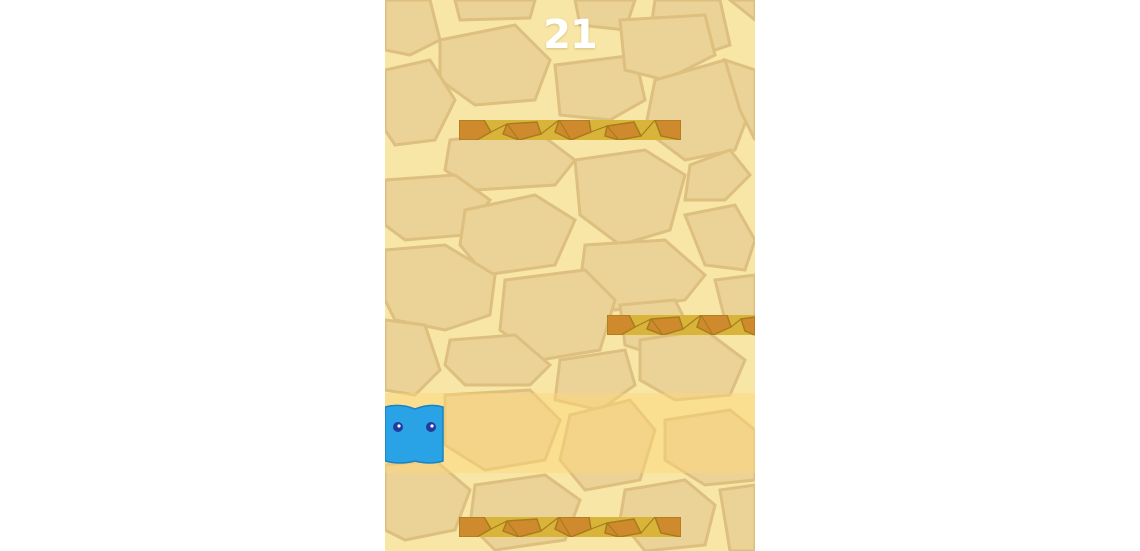 The width and height of the screenshot is (1140, 551). What do you see at coordinates (681, 325) in the screenshot?
I see `platform-mid` at bounding box center [681, 325].